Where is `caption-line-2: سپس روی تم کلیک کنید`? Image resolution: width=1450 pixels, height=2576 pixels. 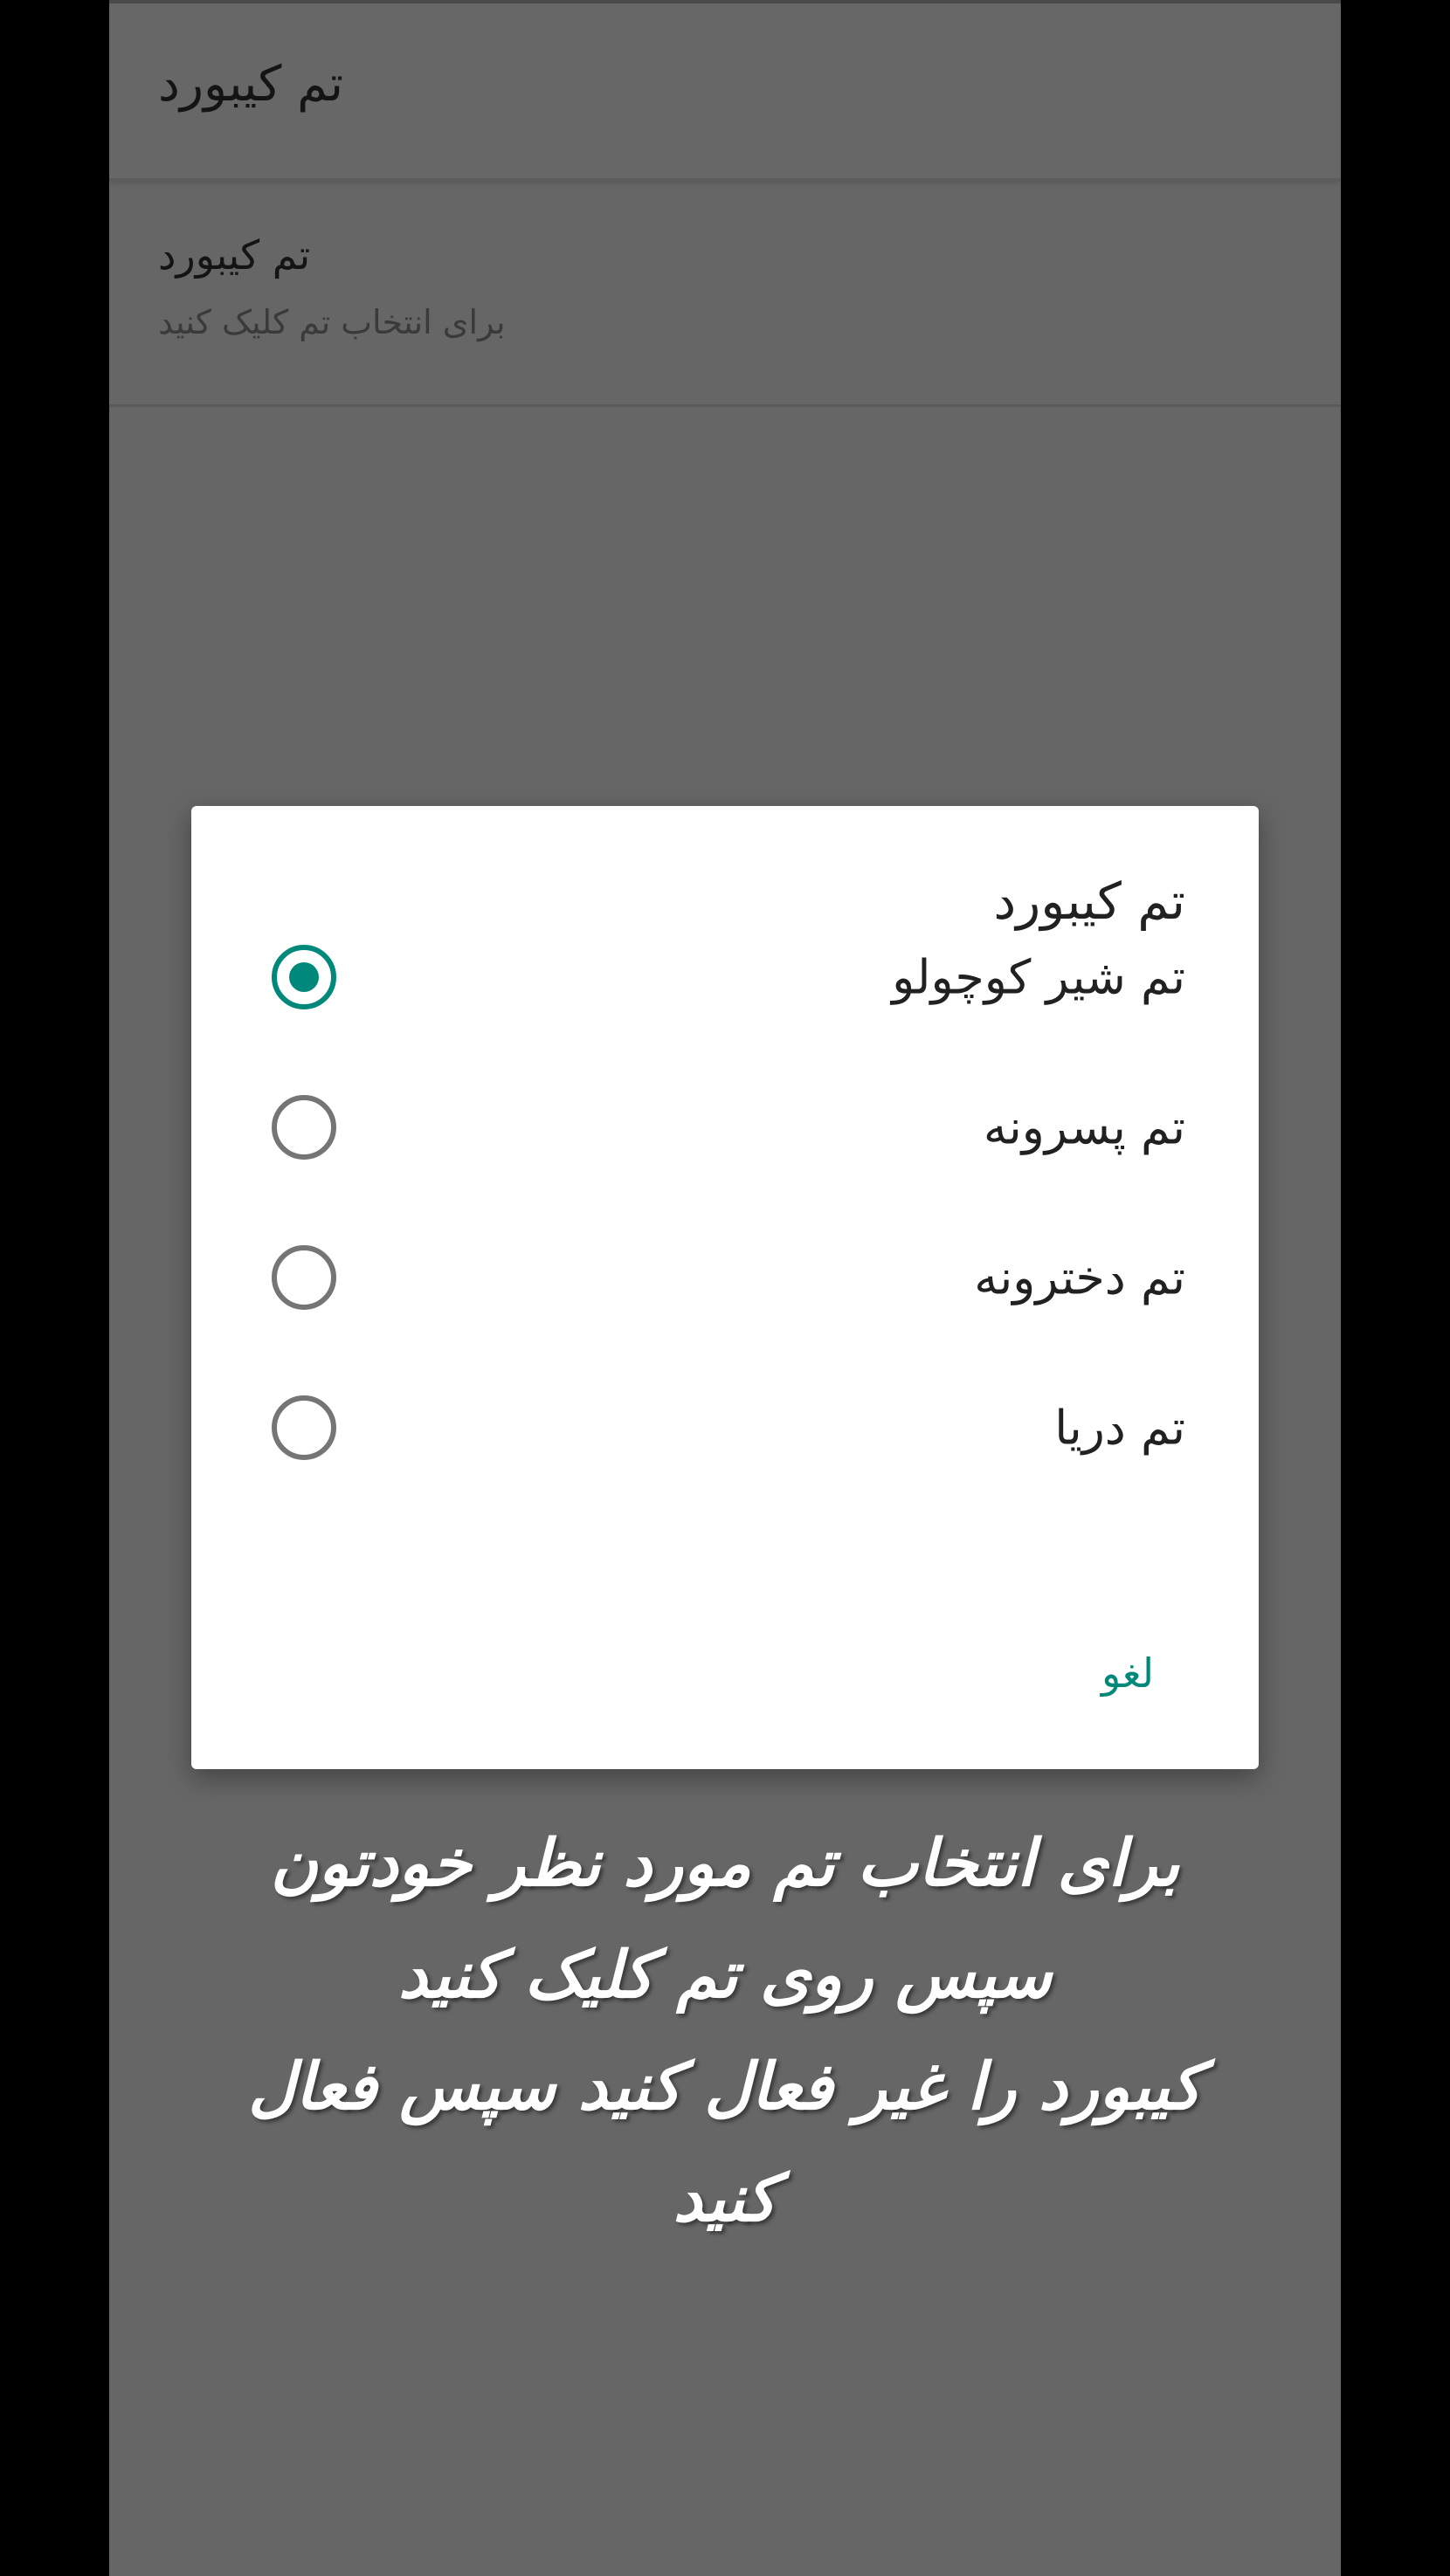
caption-line-2: سپس روی تم کلیک کنید is located at coordinates (725, 1975).